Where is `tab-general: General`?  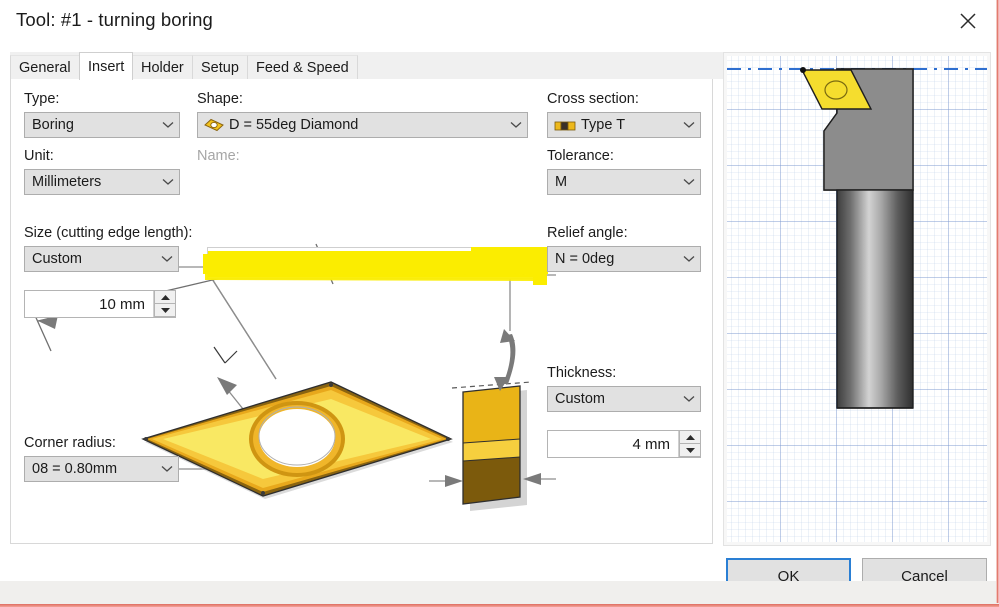 tab-general: General is located at coordinates (45, 67).